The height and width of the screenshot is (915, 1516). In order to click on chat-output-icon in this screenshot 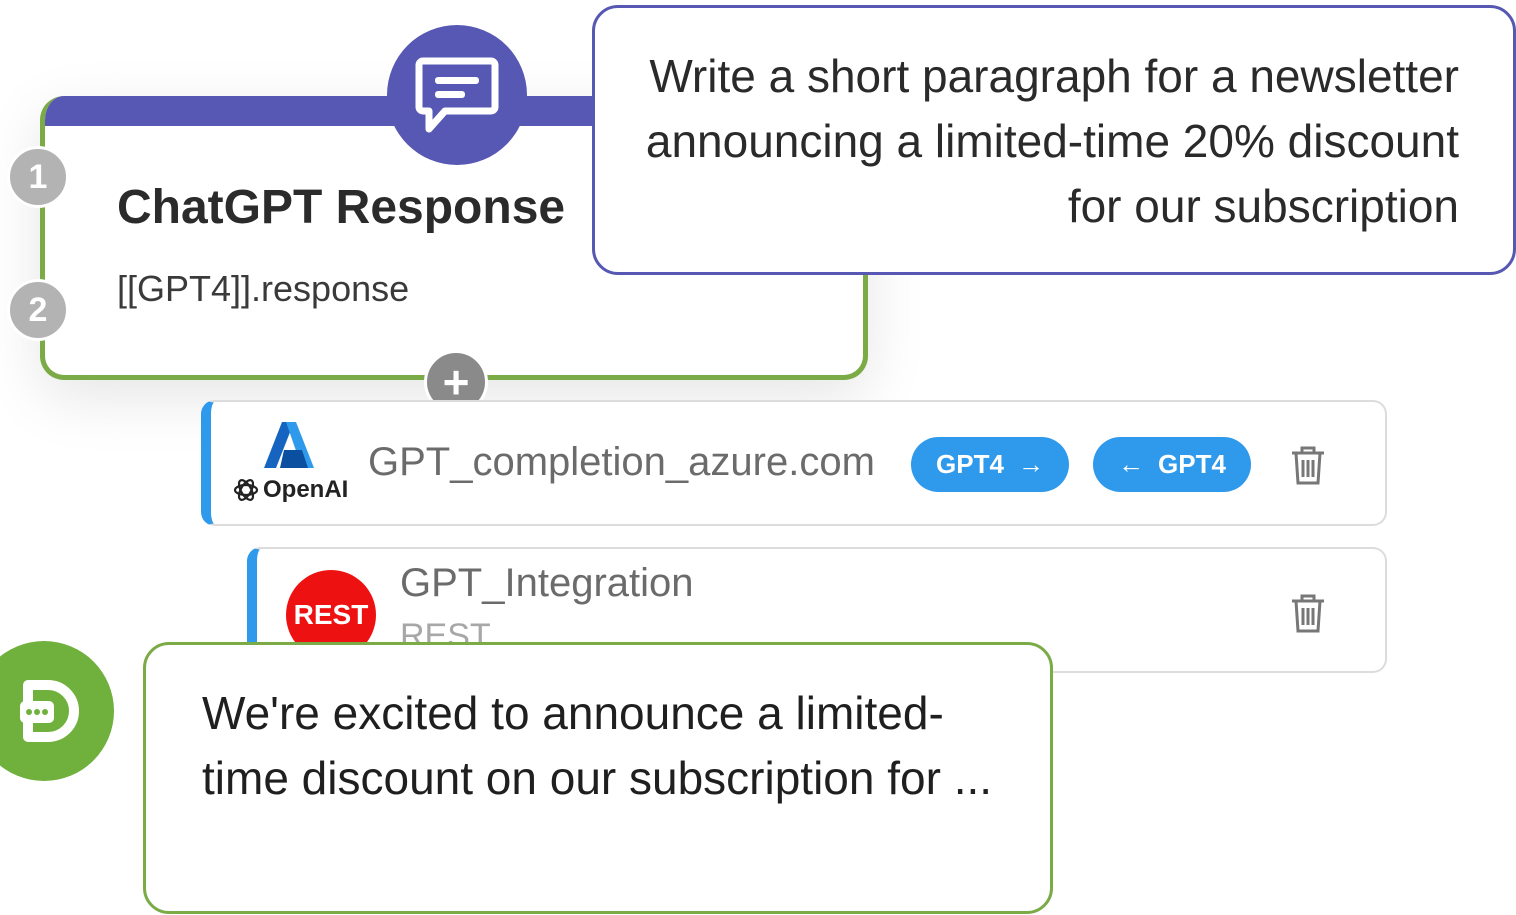, I will do `click(57, 711)`.